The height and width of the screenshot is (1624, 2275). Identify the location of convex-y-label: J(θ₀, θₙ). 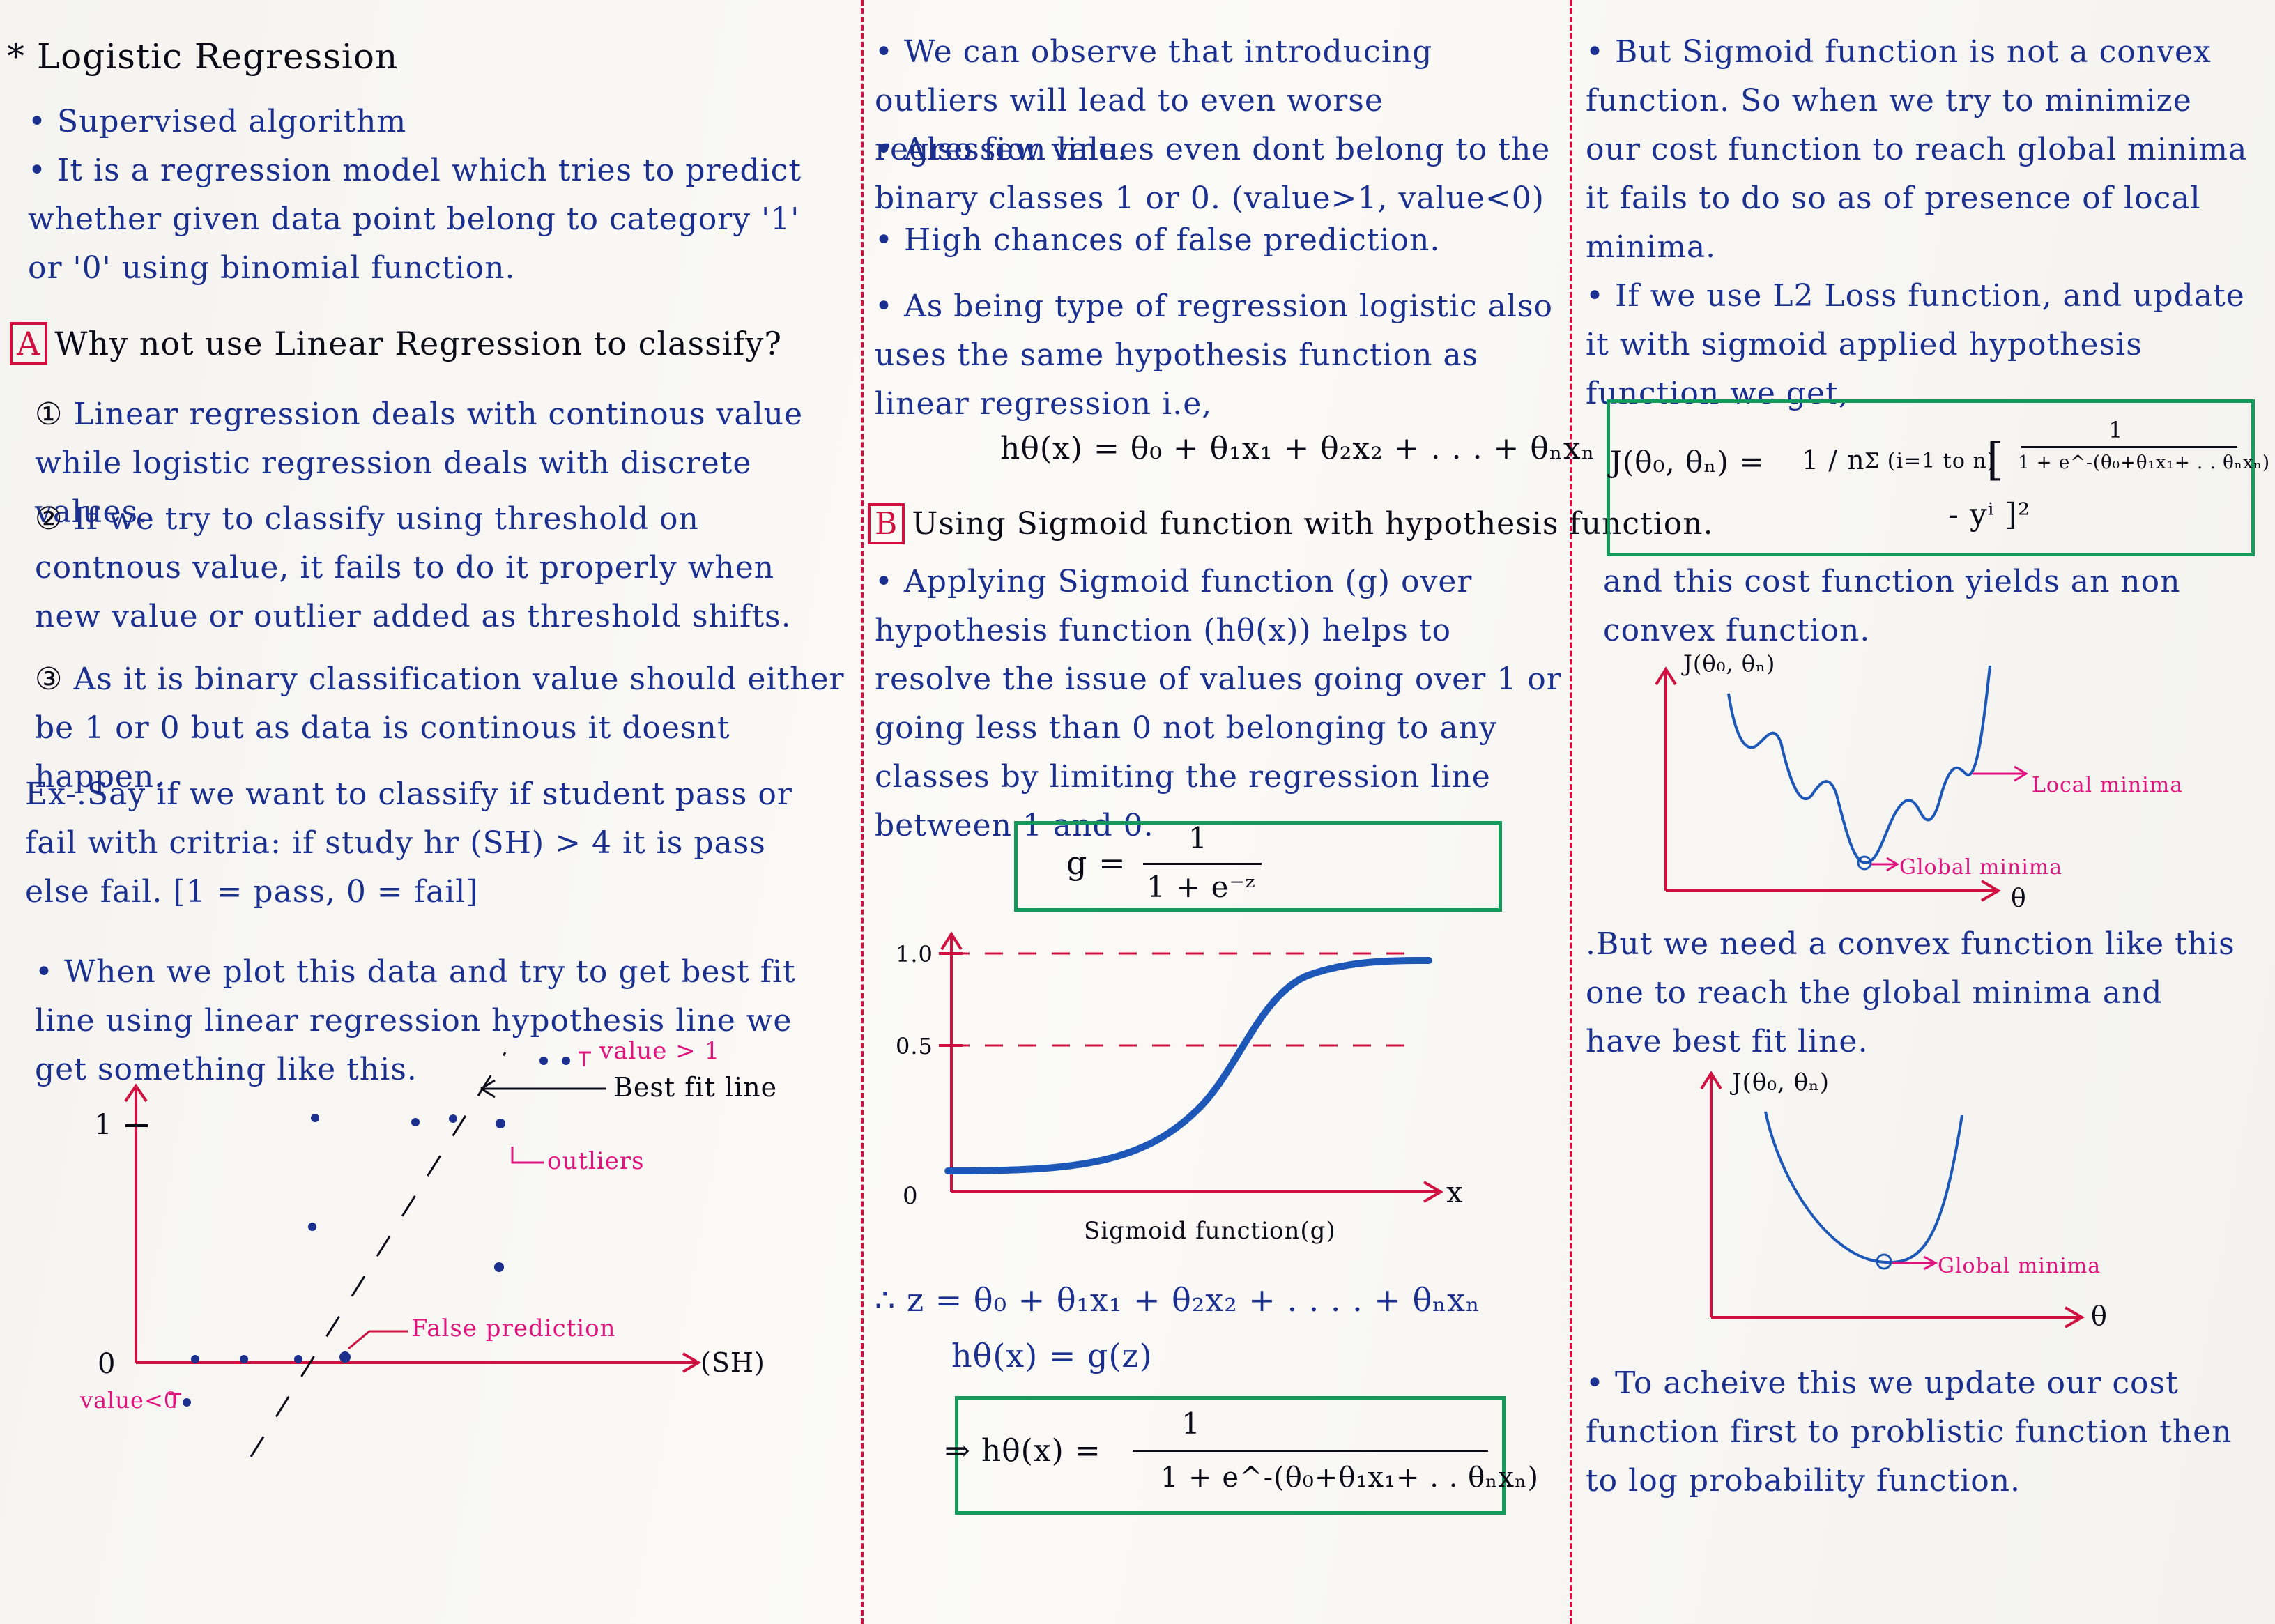
(1781, 1082).